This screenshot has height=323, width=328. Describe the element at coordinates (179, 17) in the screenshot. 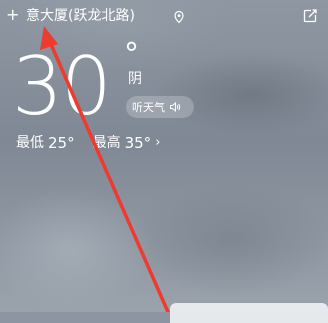

I see `location-pin-icon` at that location.